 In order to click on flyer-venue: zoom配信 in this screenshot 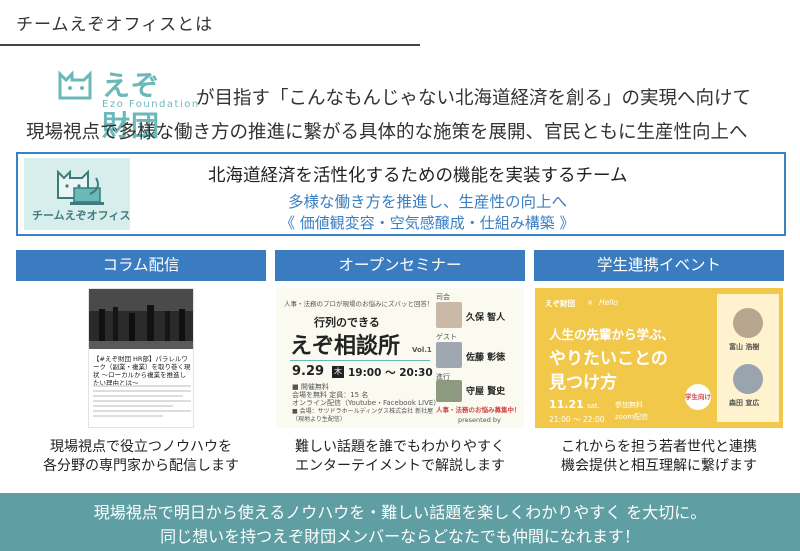, I will do `click(632, 417)`.